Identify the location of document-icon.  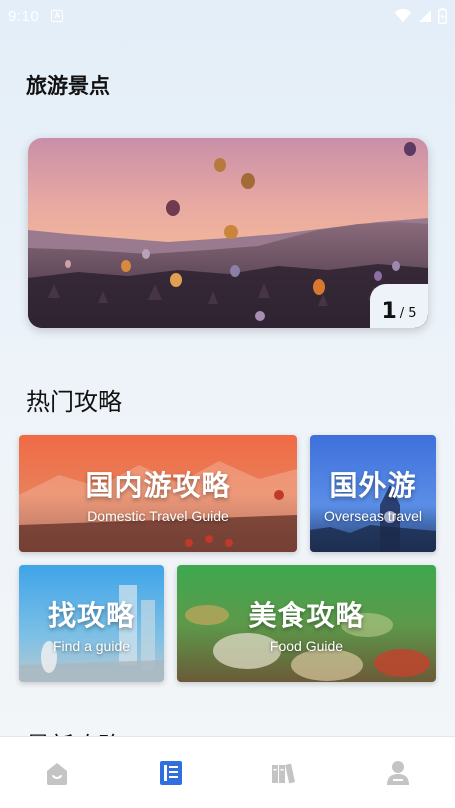
(170, 772).